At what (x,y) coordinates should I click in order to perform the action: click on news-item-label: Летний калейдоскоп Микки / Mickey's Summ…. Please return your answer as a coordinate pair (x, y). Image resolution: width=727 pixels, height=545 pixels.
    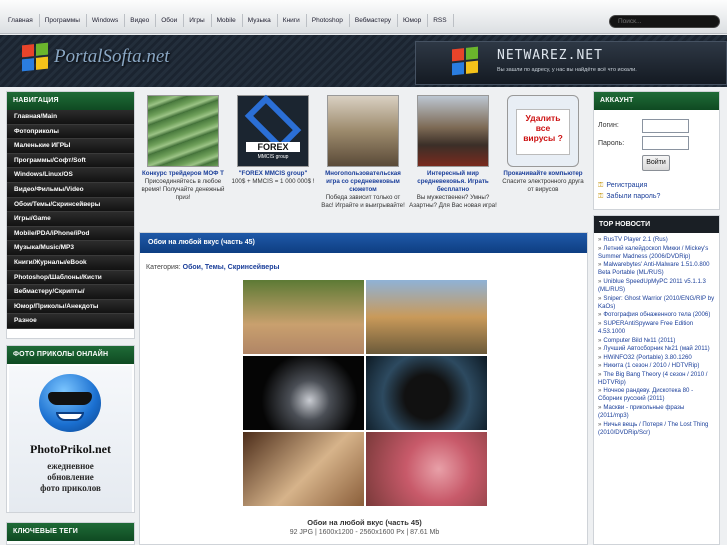
    Looking at the image, I should click on (653, 252).